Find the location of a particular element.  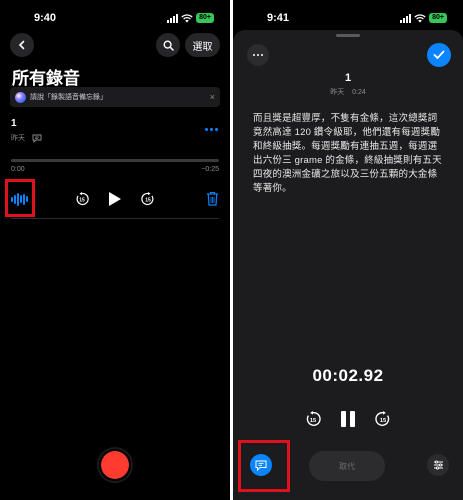

recording-meta: 昨天 0:24 is located at coordinates (348, 92).